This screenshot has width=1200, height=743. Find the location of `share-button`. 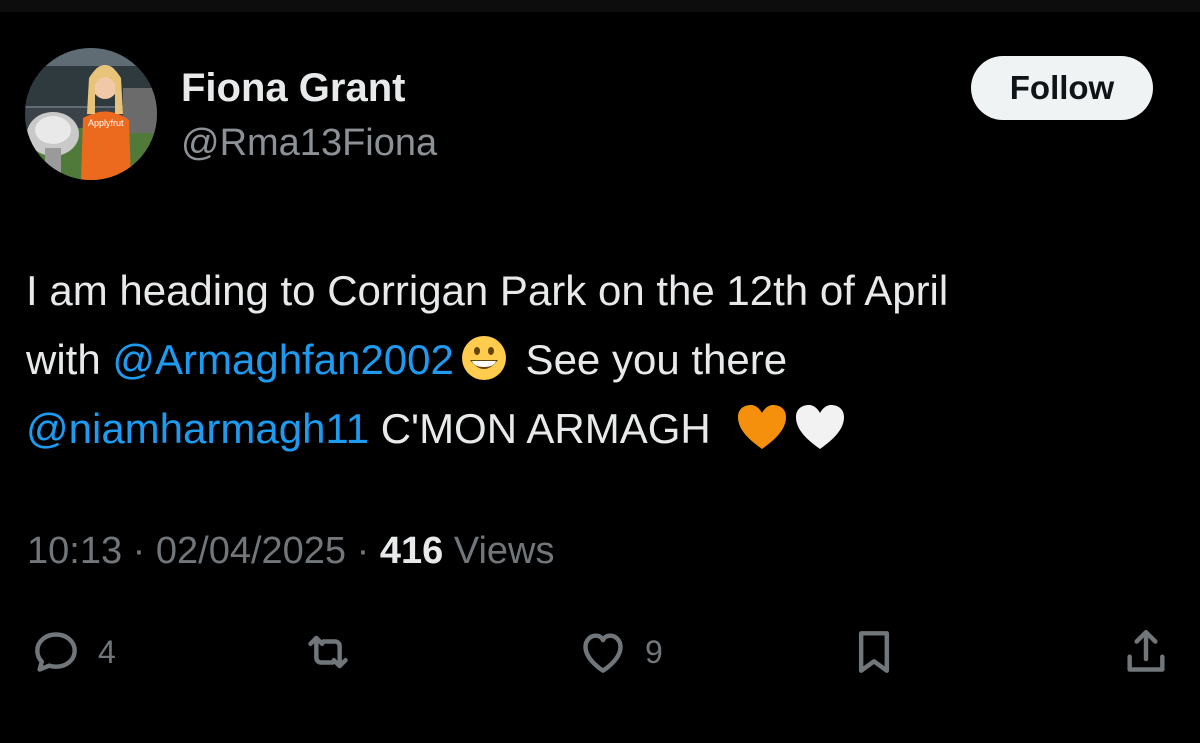

share-button is located at coordinates (1146, 652).